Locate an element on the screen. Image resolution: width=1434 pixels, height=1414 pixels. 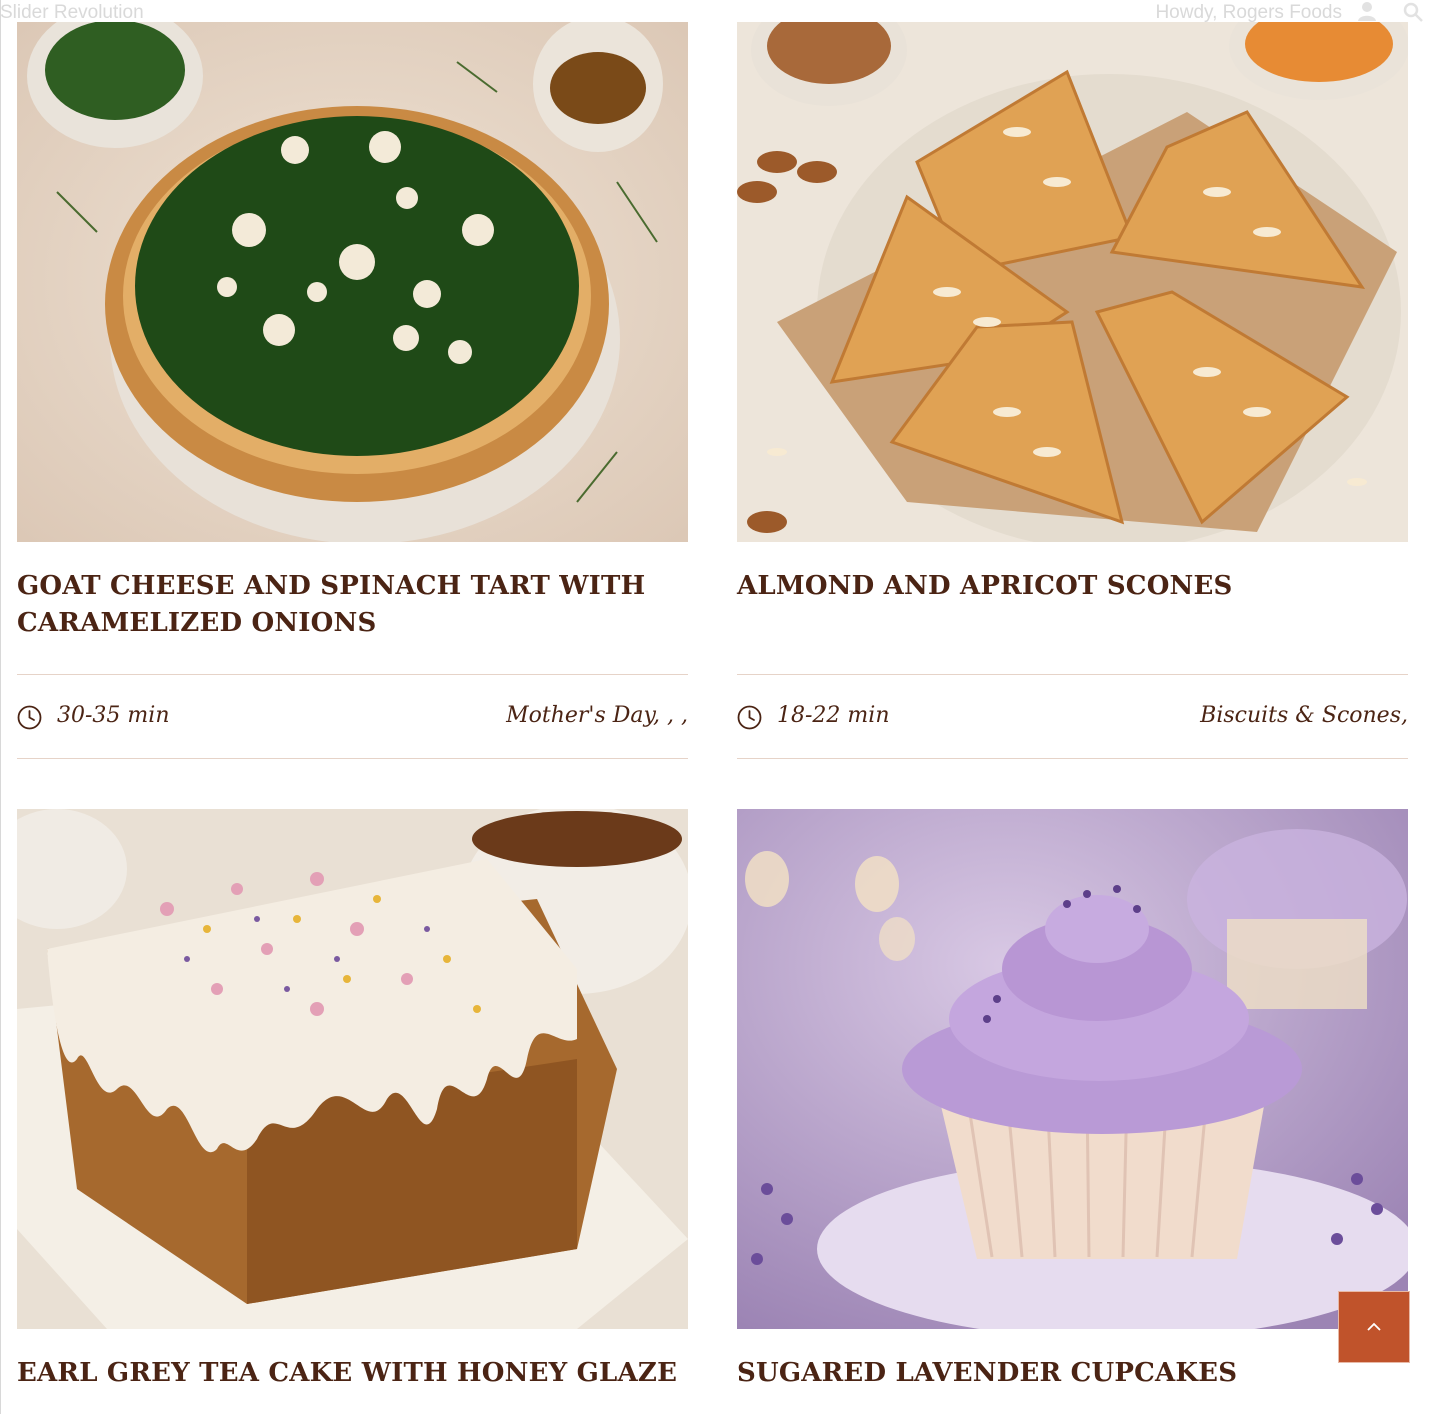
search-icon is located at coordinates (1413, 12).